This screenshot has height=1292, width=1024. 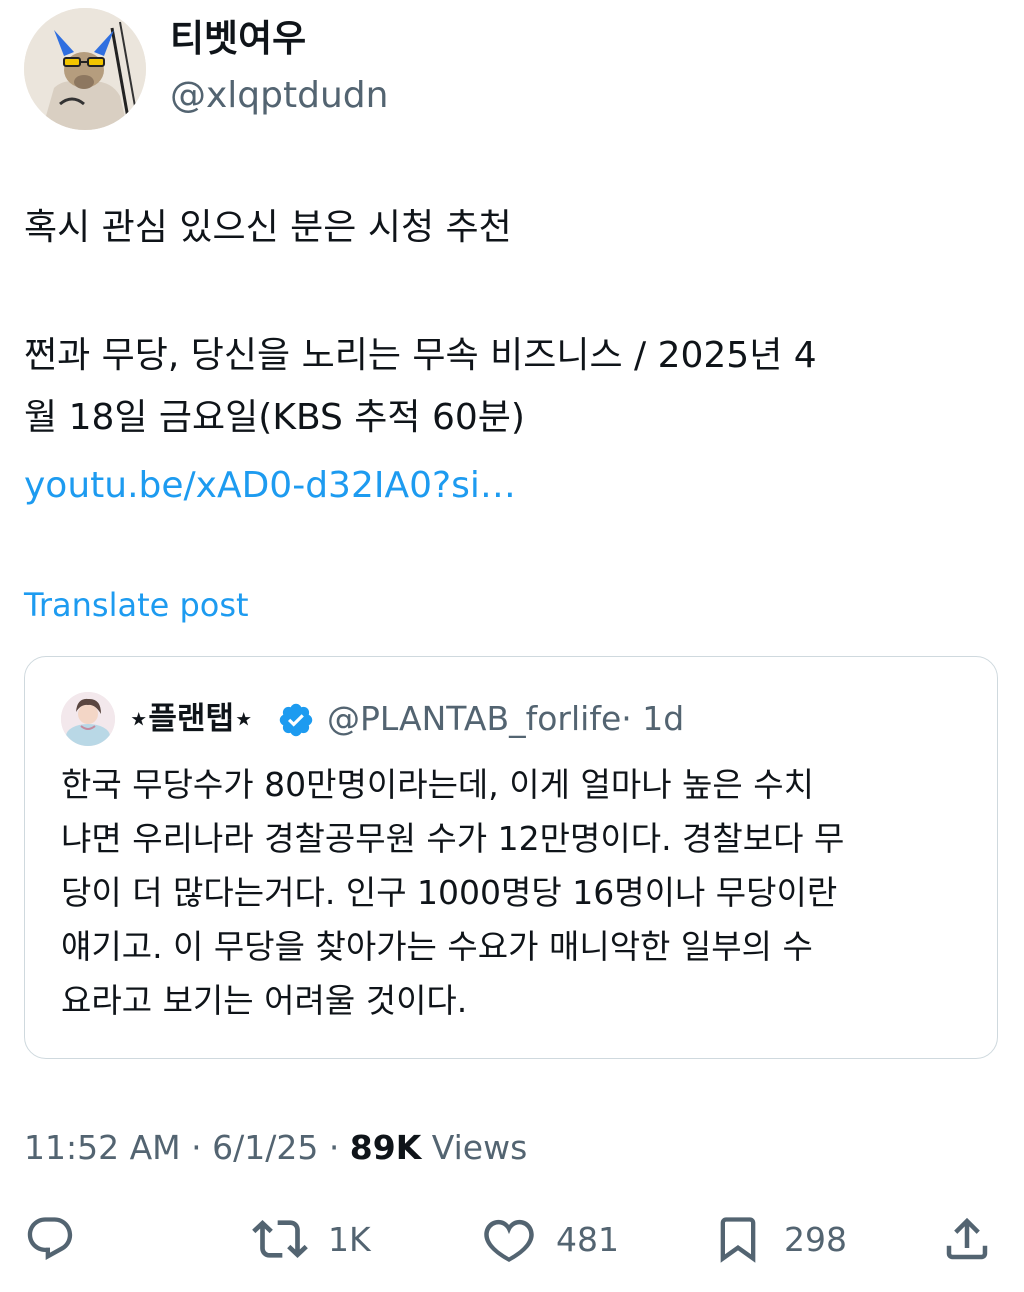 I want to click on verified-badge-icon, so click(x=296, y=720).